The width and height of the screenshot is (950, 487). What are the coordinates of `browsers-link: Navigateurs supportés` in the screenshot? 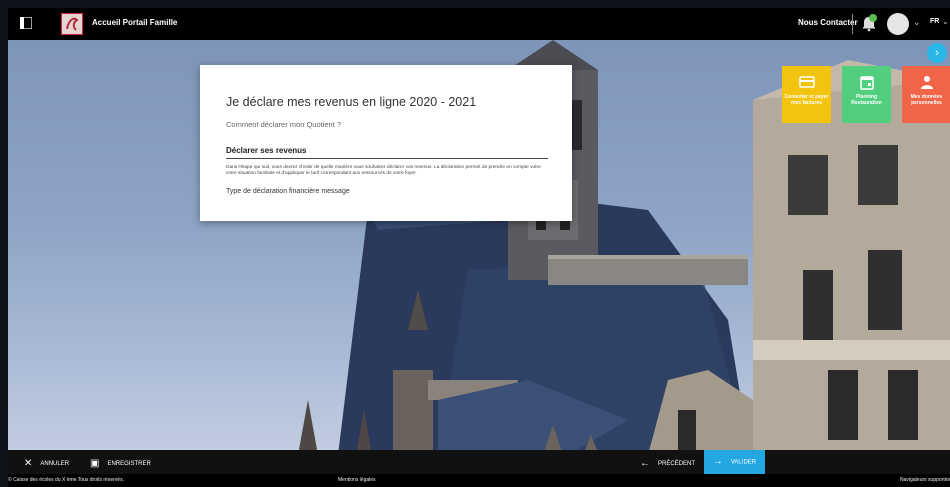 It's located at (925, 480).